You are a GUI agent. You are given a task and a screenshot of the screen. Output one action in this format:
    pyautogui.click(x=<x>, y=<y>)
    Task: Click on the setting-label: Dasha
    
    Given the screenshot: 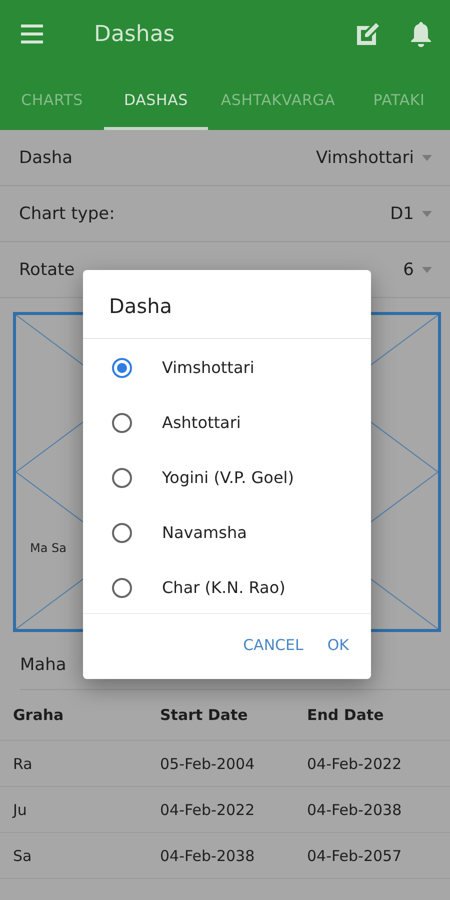 What is the action you would take?
    pyautogui.click(x=46, y=158)
    